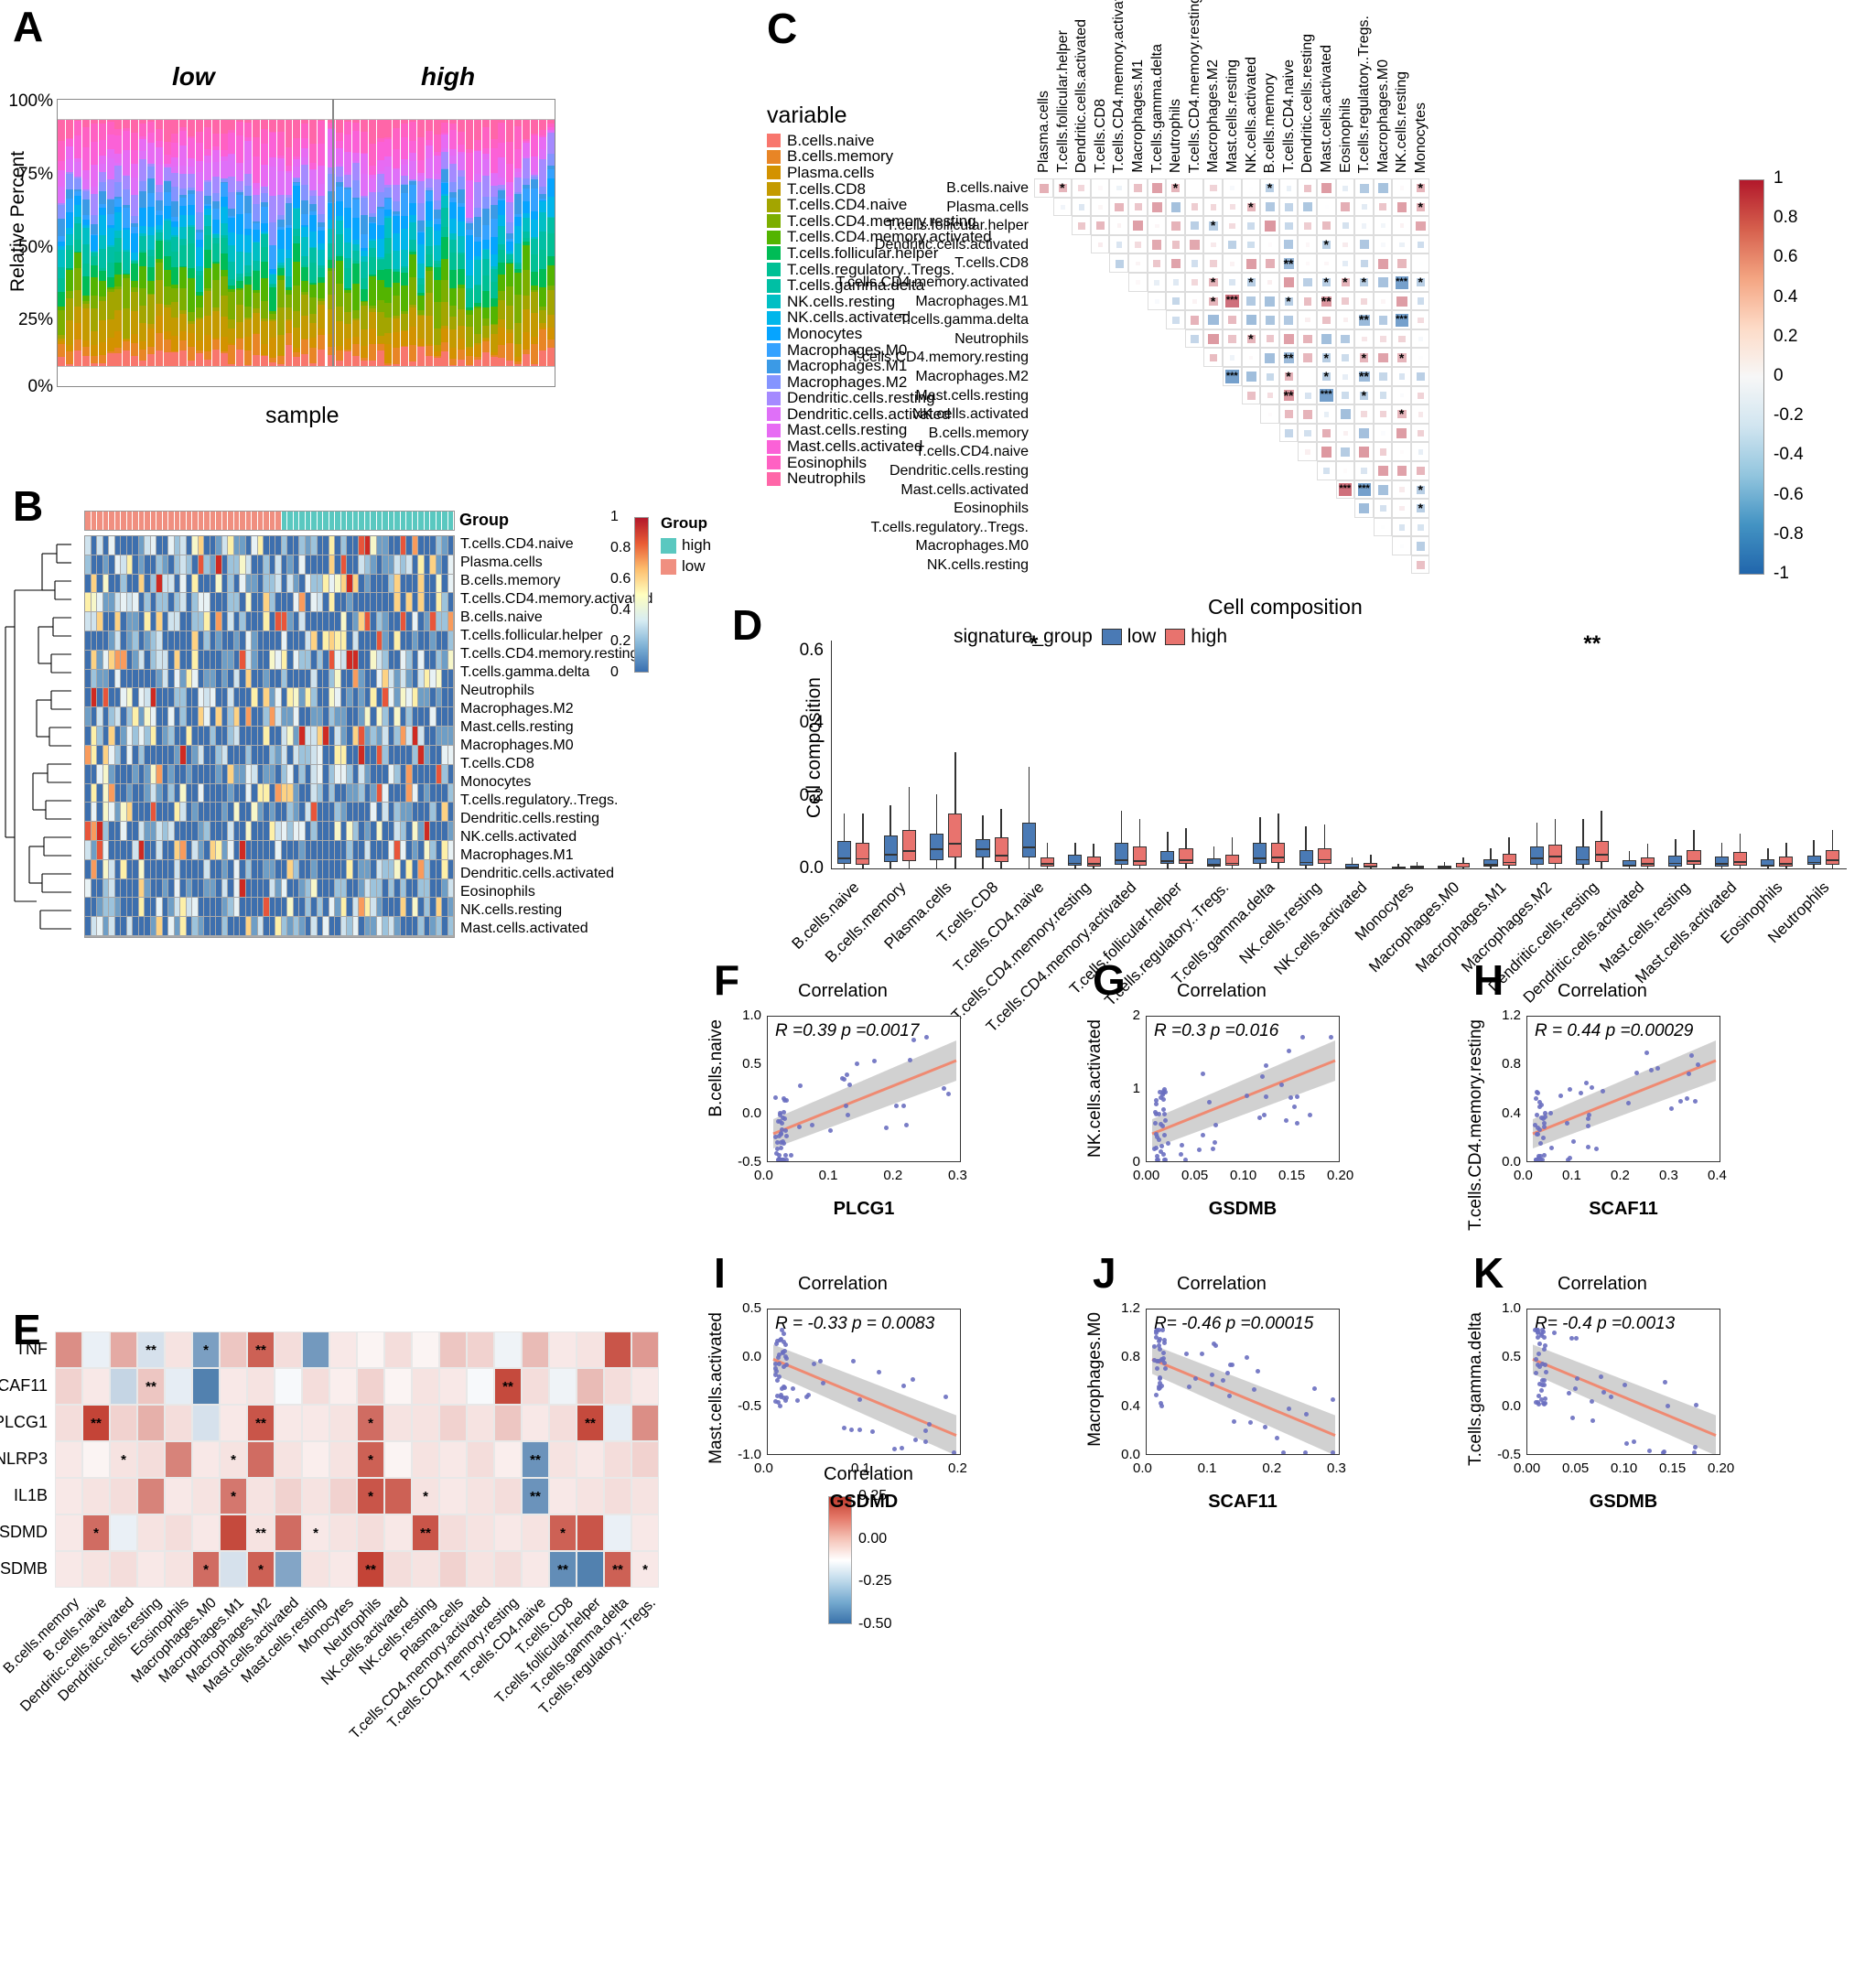  I want to click on legend-item: B.cells.memory, so click(863, 156).